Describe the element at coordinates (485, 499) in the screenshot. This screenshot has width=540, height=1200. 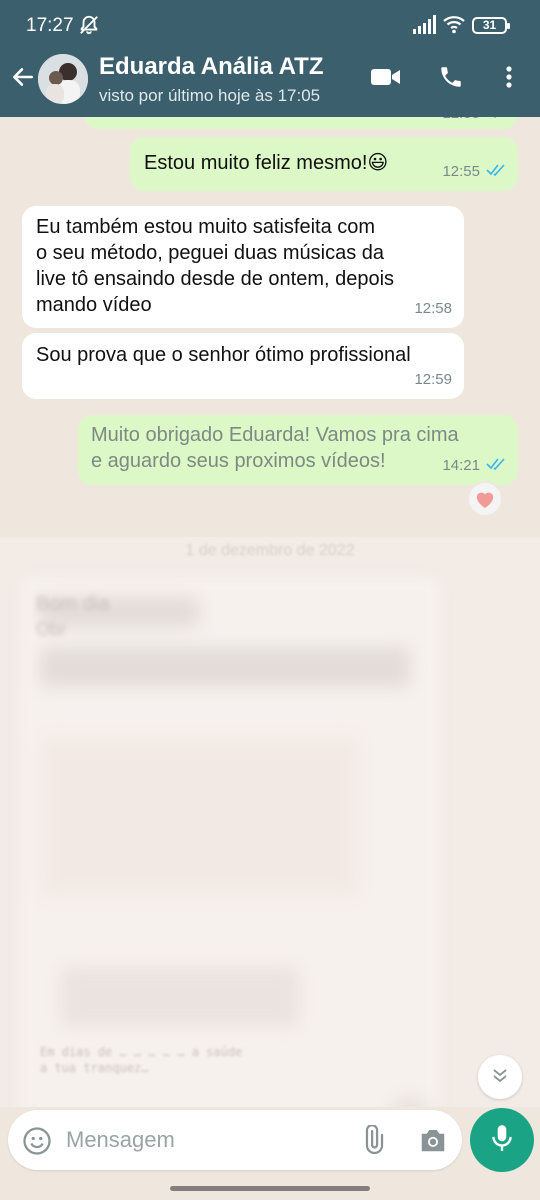
I see `heart-reaction-icon` at that location.